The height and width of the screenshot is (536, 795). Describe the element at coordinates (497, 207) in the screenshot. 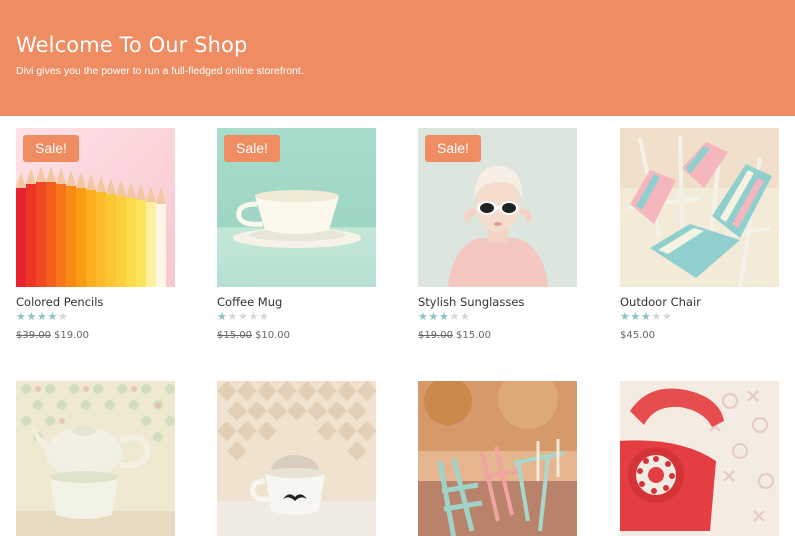

I see `product-image-stylish-sunglasses: Sale!` at that location.